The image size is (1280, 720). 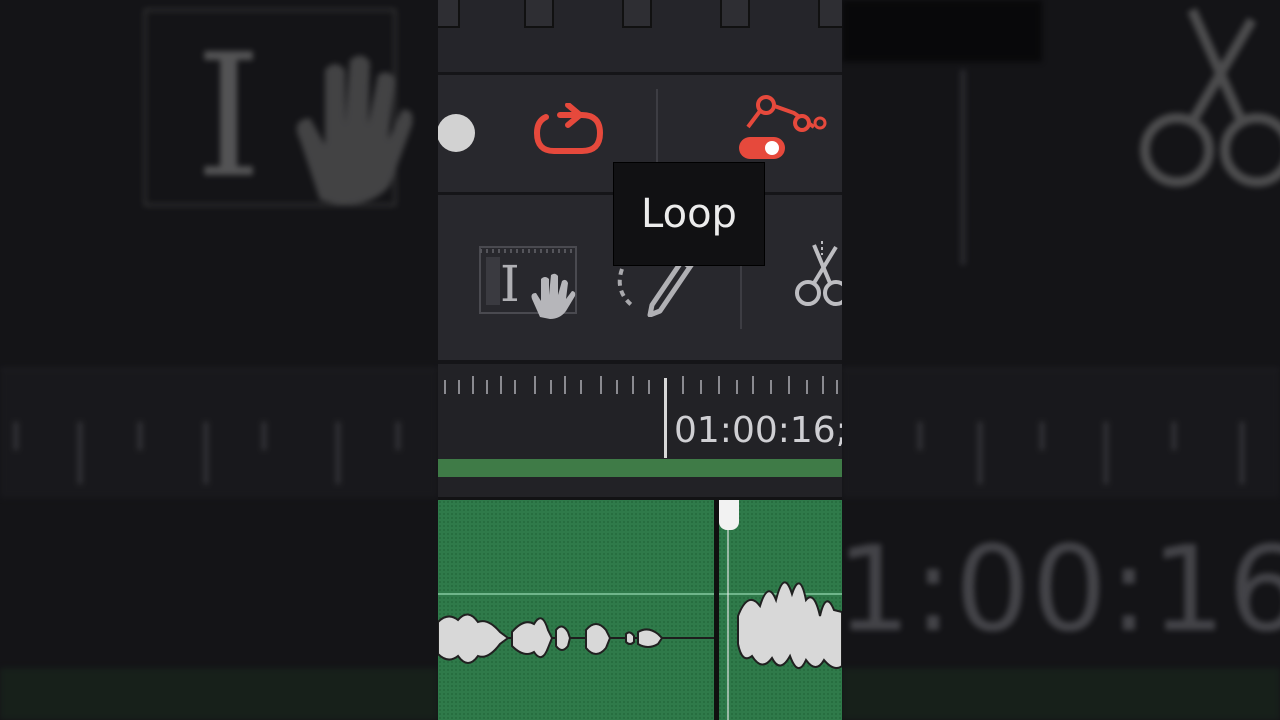 What do you see at coordinates (716, 610) in the screenshot?
I see `clip-edit-point` at bounding box center [716, 610].